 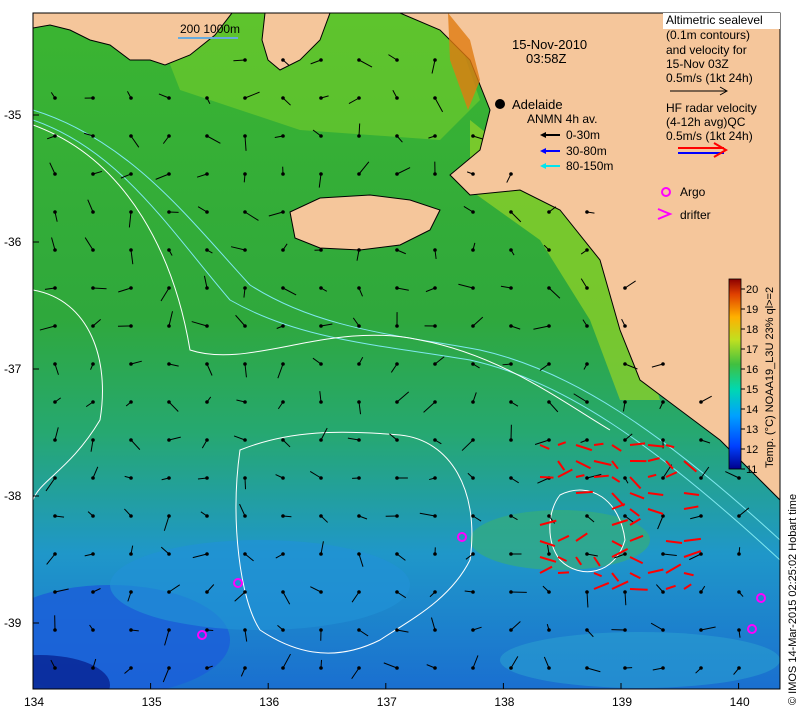 I want to click on date-label: 15-Nov-2010, so click(x=549, y=44).